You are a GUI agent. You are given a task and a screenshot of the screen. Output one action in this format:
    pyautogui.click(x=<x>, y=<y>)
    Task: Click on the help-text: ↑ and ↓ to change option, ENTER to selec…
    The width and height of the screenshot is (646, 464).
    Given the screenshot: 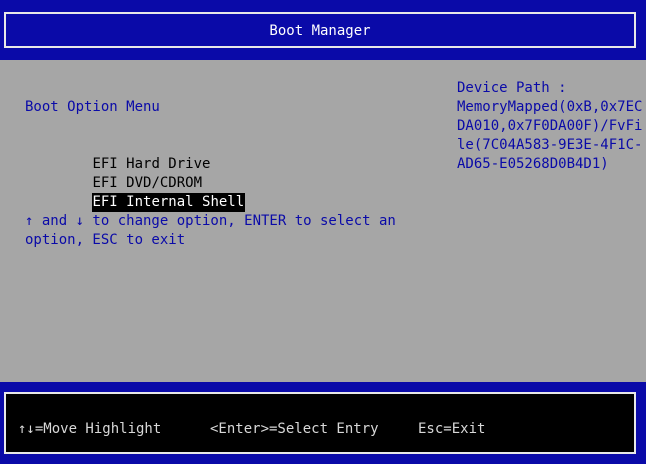 What is the action you would take?
    pyautogui.click(x=210, y=230)
    